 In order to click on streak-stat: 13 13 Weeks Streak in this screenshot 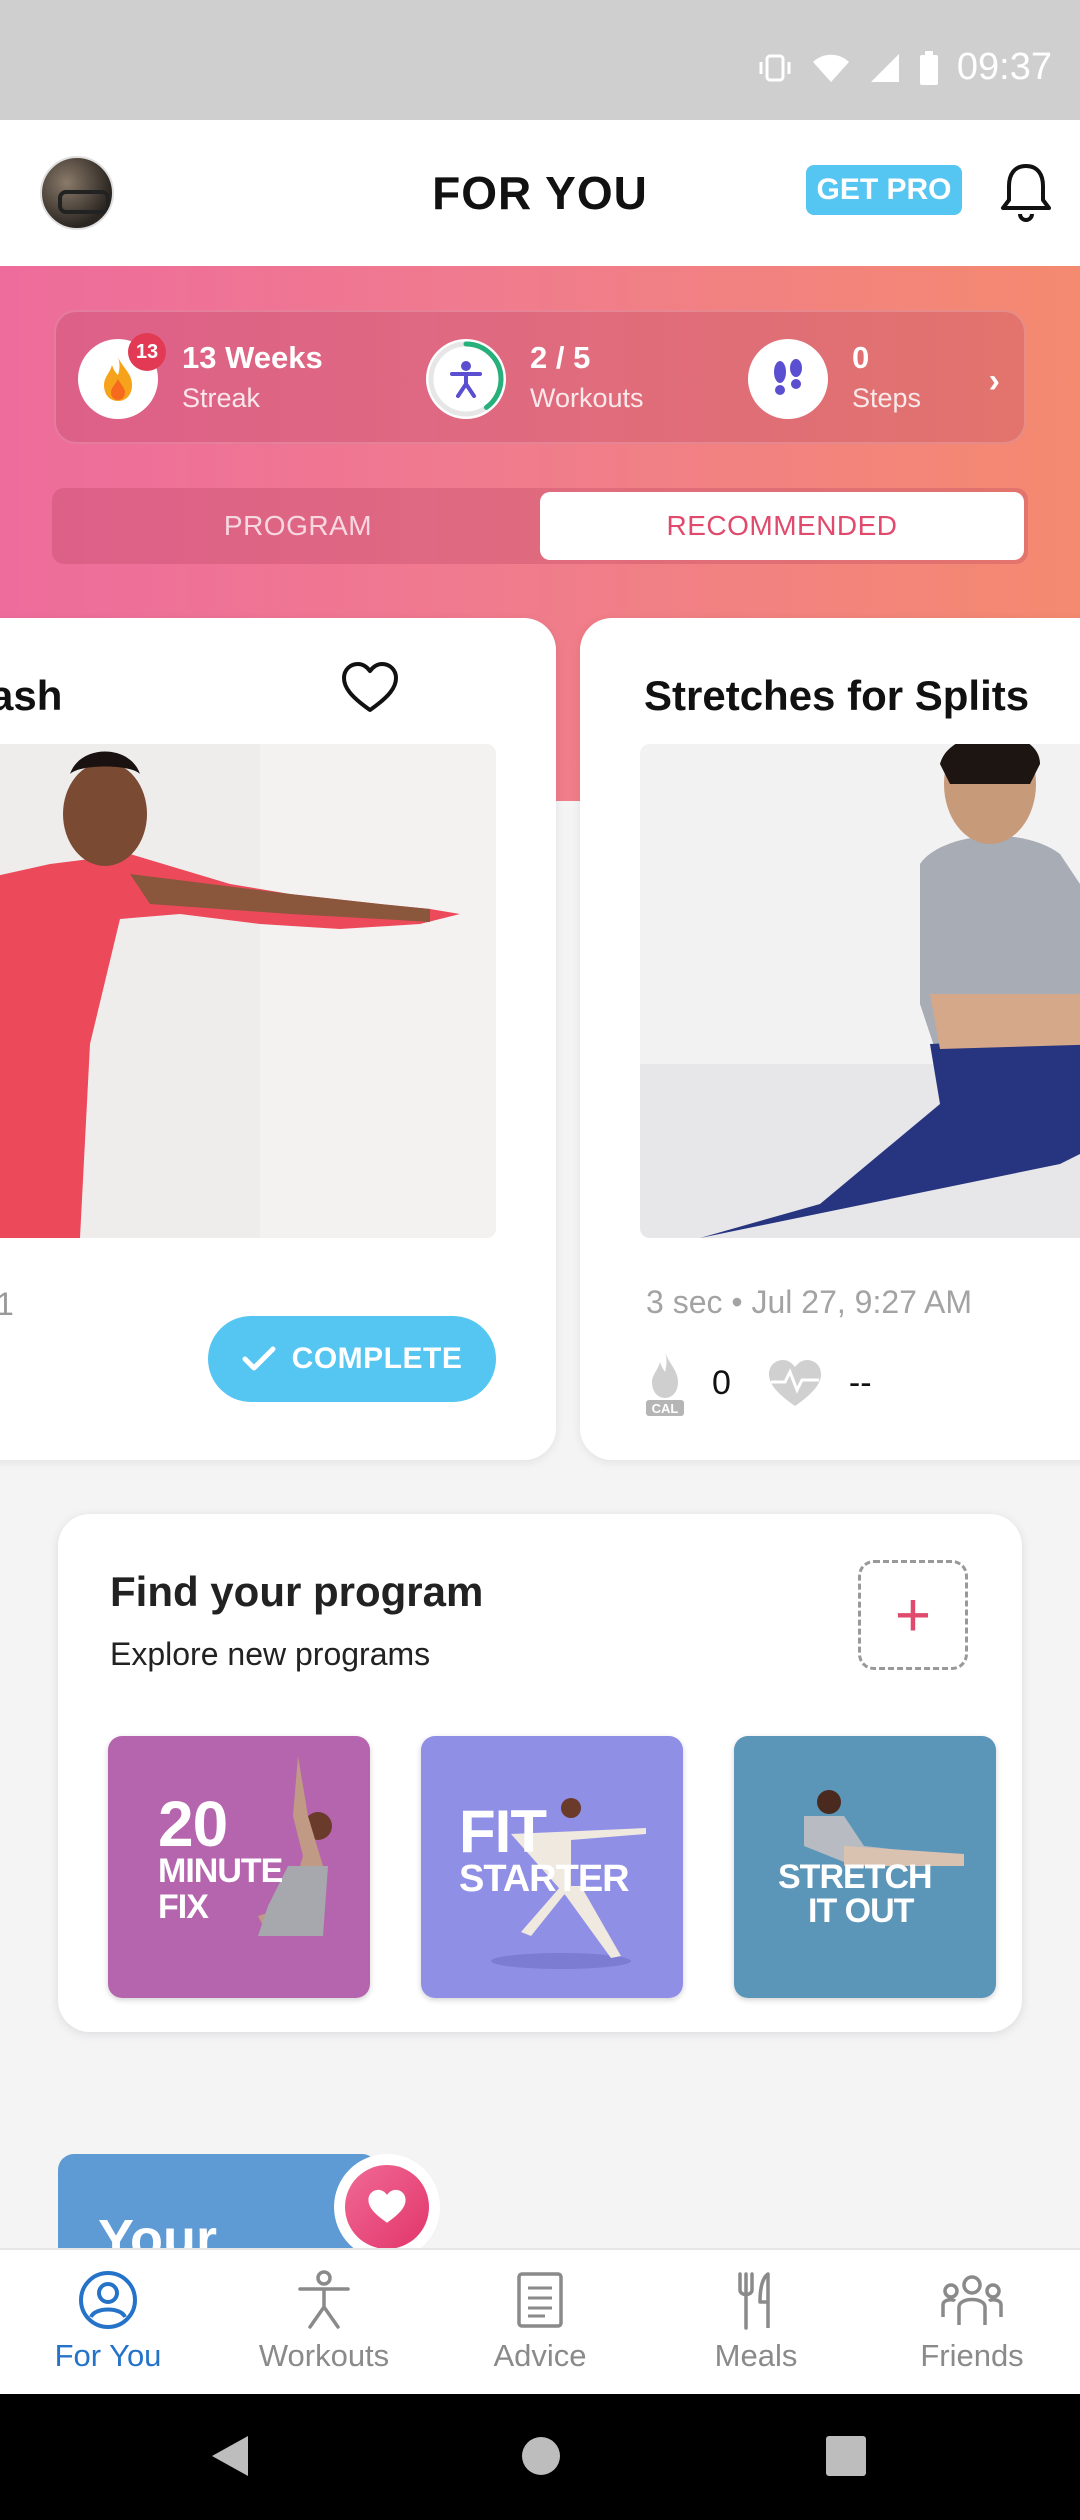, I will do `click(200, 378)`.